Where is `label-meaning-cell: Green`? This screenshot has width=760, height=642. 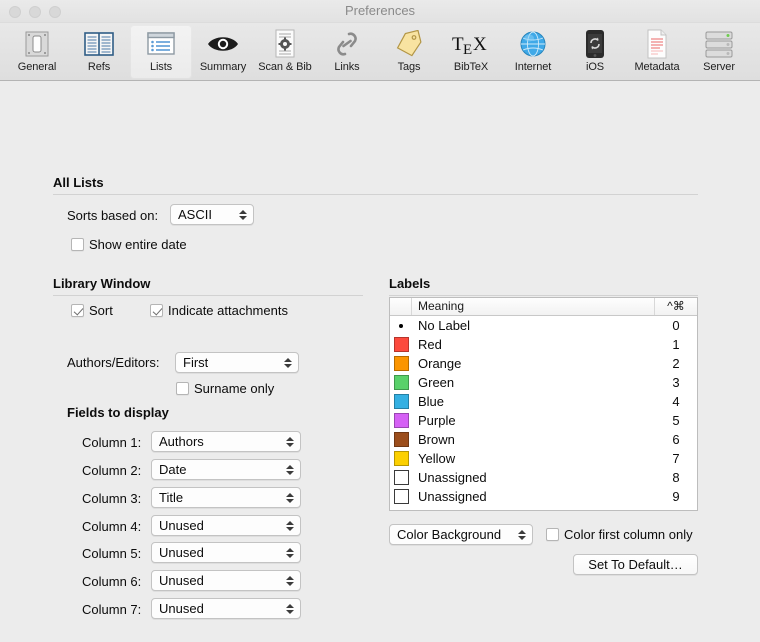 label-meaning-cell: Green is located at coordinates (533, 382).